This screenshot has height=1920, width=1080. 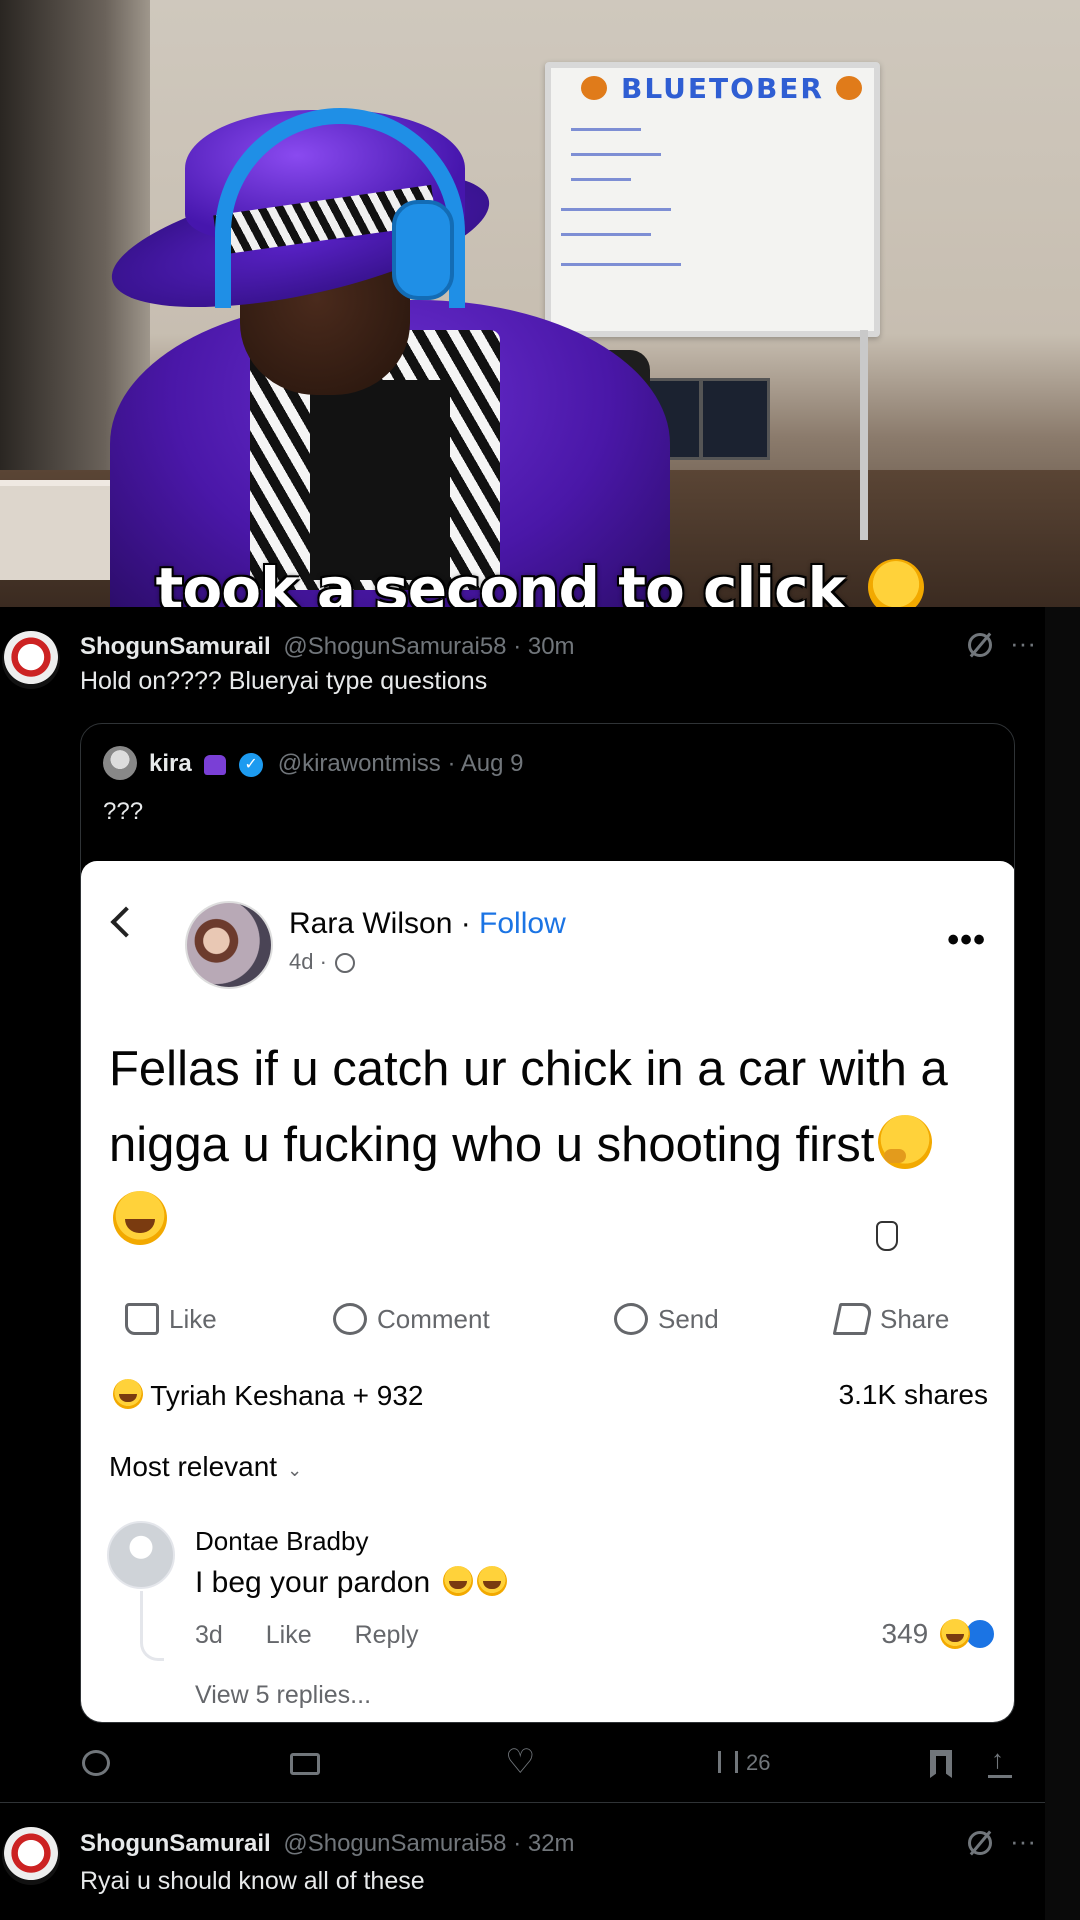 I want to click on back-chevron-icon, so click(x=126, y=922).